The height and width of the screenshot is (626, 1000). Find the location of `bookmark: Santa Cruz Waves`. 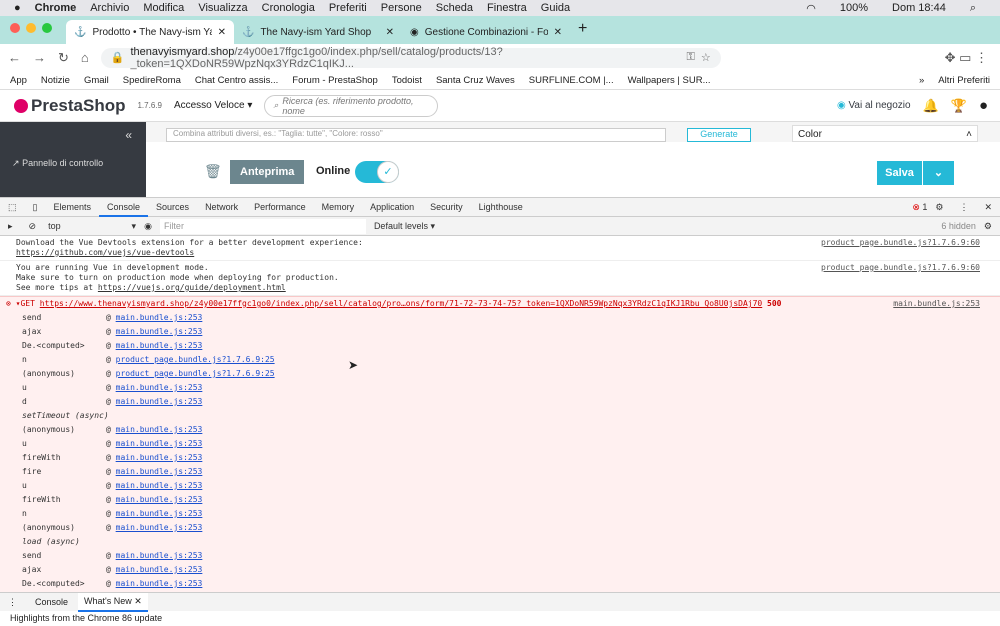

bookmark: Santa Cruz Waves is located at coordinates (475, 80).